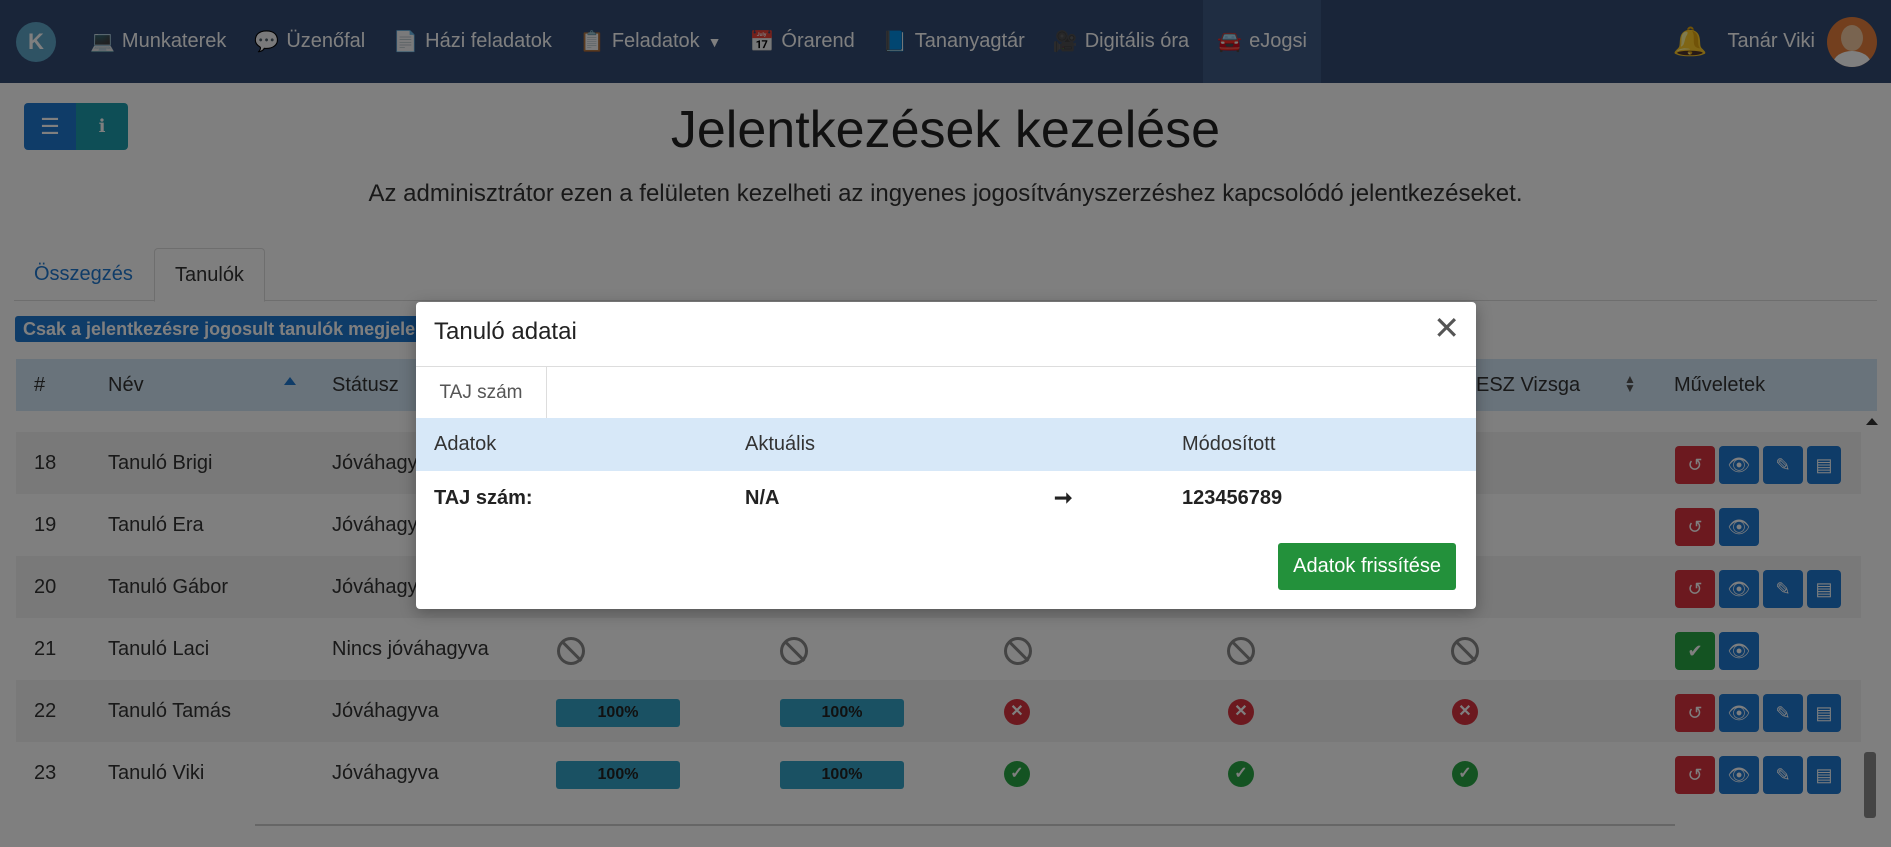  Describe the element at coordinates (505, 331) in the screenshot. I see `modal-title: Tanuló adatai` at that location.